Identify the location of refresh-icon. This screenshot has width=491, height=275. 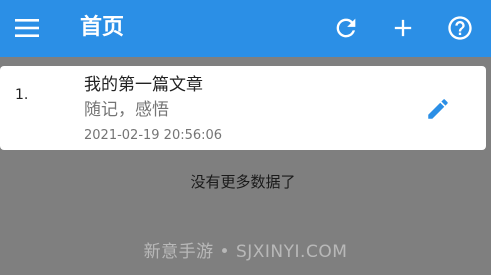
(346, 28).